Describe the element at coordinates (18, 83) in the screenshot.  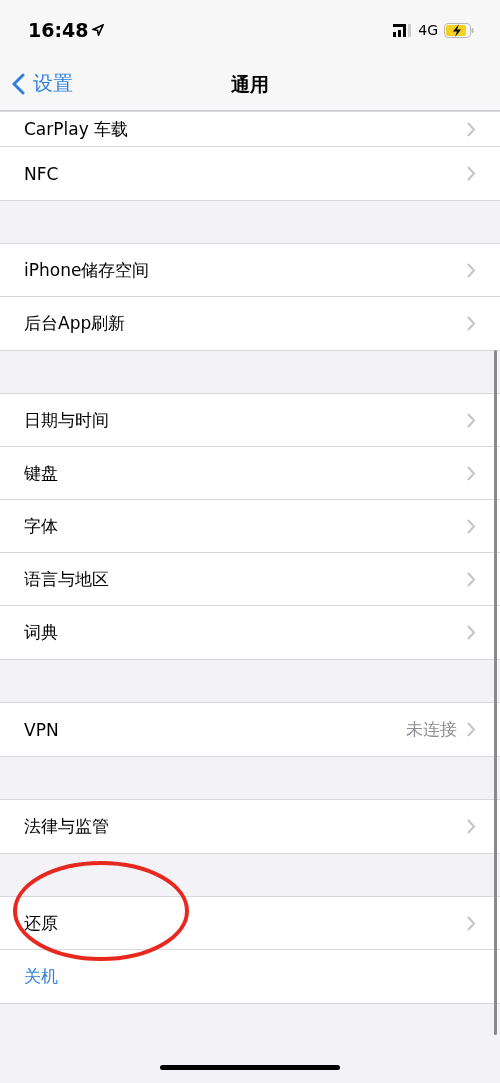
I see `back-chevron-icon` at that location.